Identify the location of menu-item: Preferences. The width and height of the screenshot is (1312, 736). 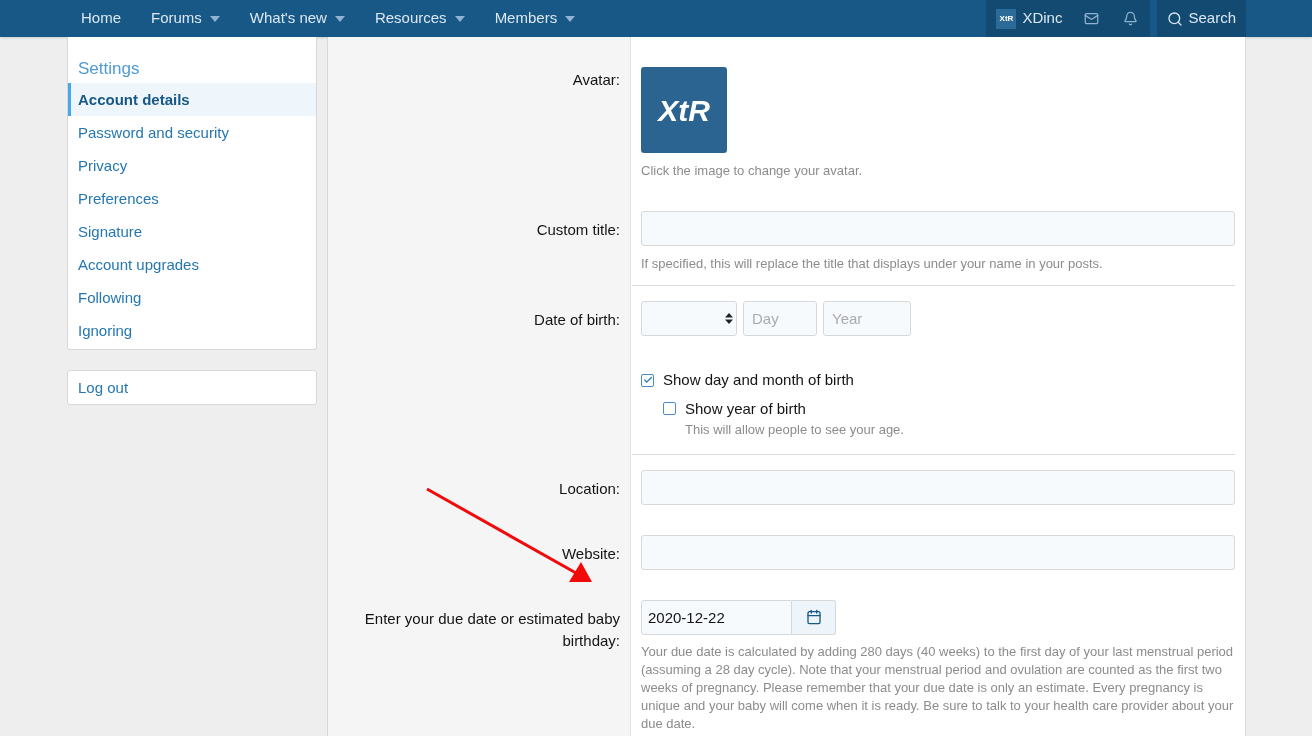
(192, 198).